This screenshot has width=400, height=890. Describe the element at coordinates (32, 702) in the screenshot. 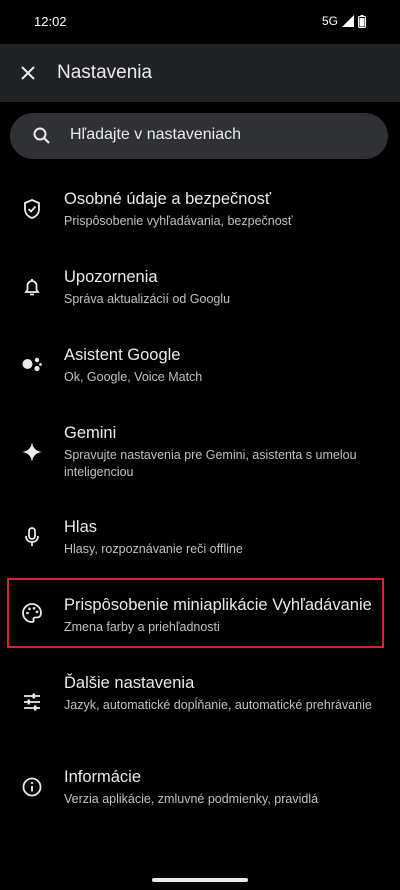

I see `sliders-icon` at that location.